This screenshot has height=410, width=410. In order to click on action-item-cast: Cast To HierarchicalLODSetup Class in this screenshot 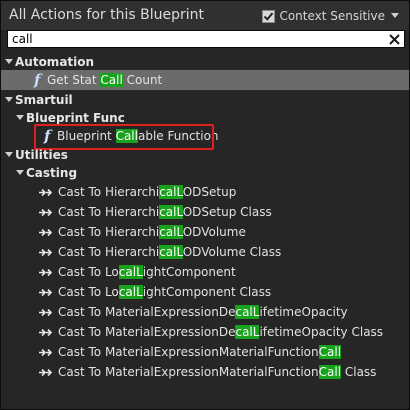, I will do `click(205, 212)`.